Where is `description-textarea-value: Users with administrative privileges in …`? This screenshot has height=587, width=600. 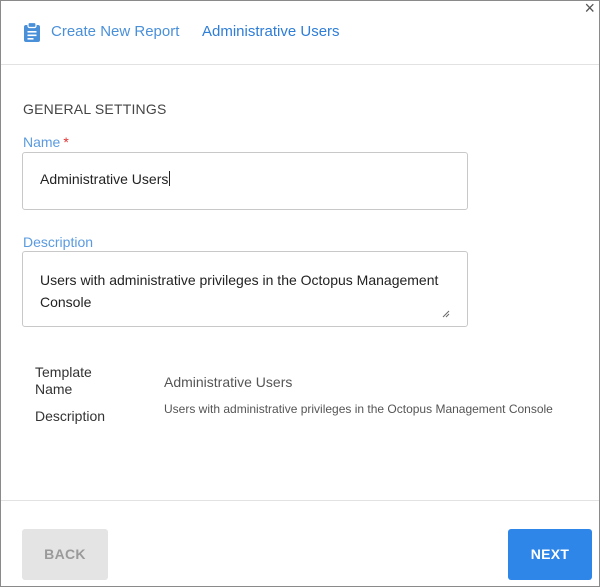
description-textarea-value: Users with administrative privileges in … is located at coordinates (239, 291).